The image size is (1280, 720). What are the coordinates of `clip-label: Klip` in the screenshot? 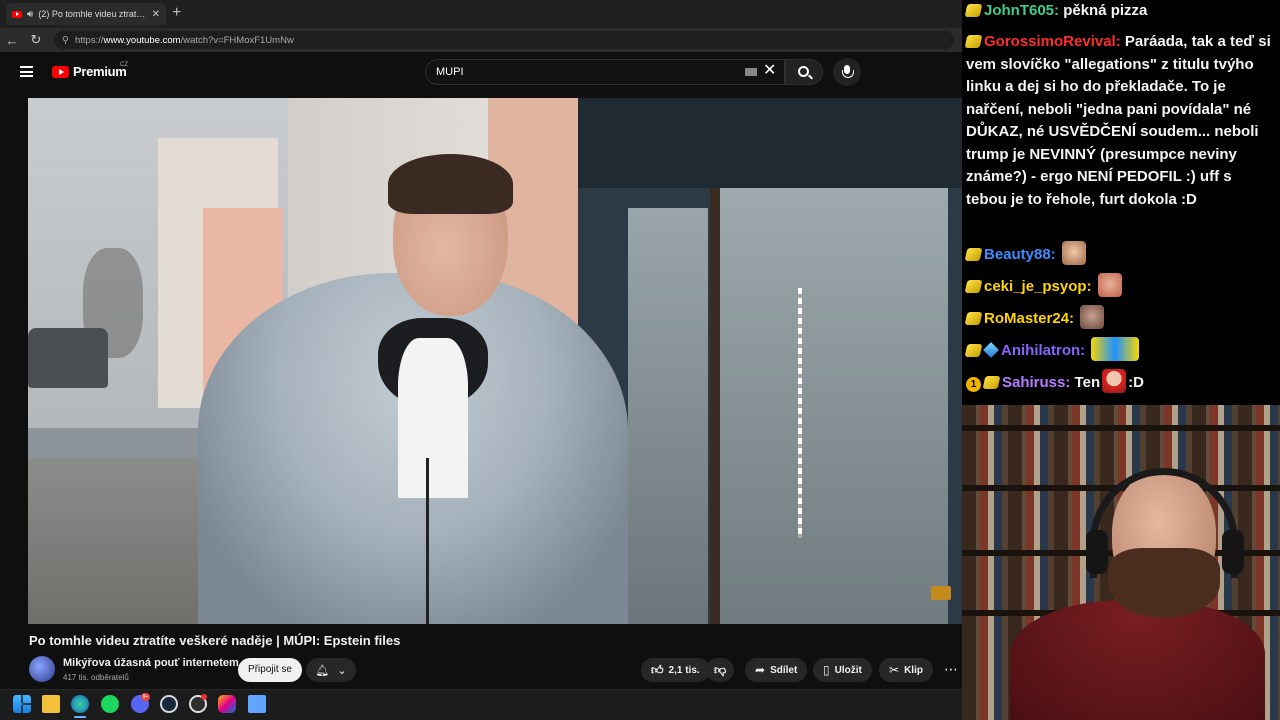 It's located at (913, 670).